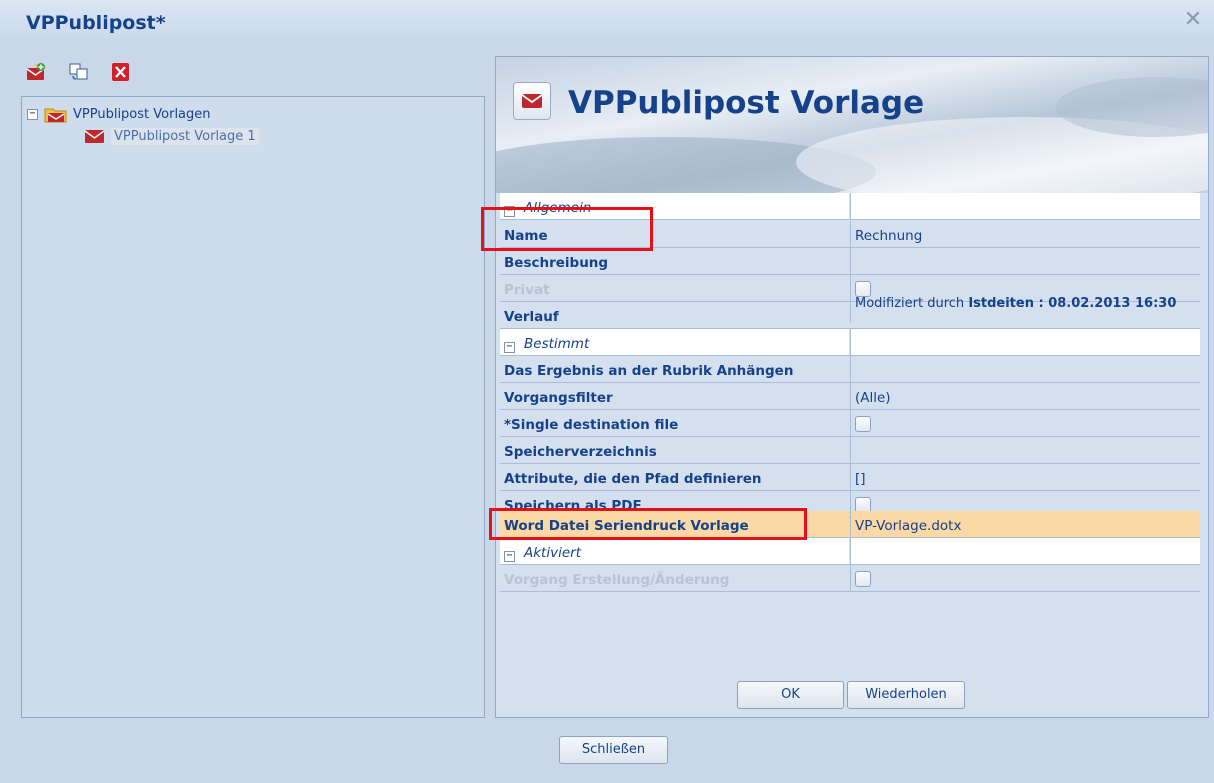  What do you see at coordinates (1025, 524) in the screenshot?
I see `word-template-value: VP-Vorlage.dotx` at bounding box center [1025, 524].